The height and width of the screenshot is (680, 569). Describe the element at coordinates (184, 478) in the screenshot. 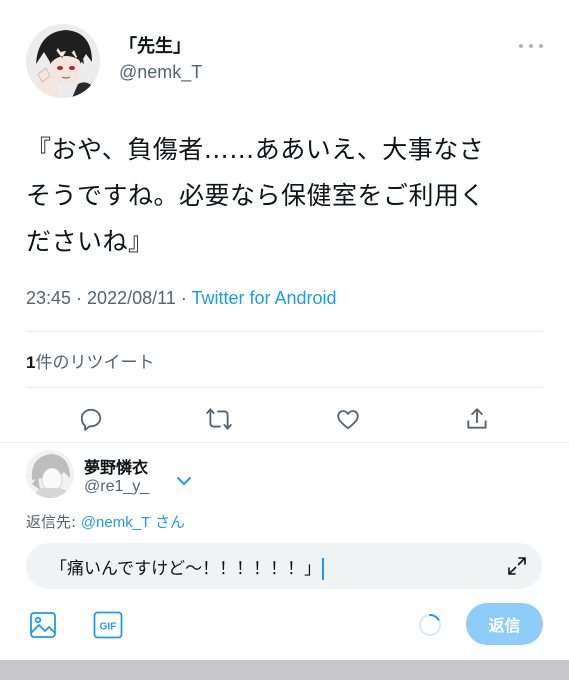

I see `chevron-down-icon` at that location.